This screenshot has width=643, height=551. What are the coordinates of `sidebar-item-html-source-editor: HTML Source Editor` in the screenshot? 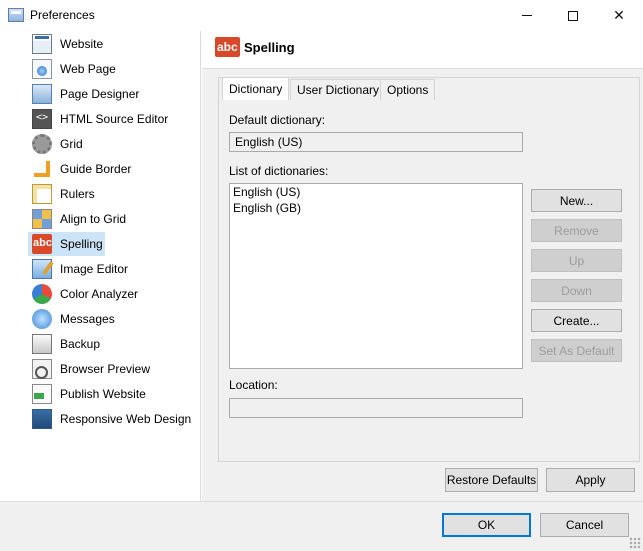 It's located at (112, 119).